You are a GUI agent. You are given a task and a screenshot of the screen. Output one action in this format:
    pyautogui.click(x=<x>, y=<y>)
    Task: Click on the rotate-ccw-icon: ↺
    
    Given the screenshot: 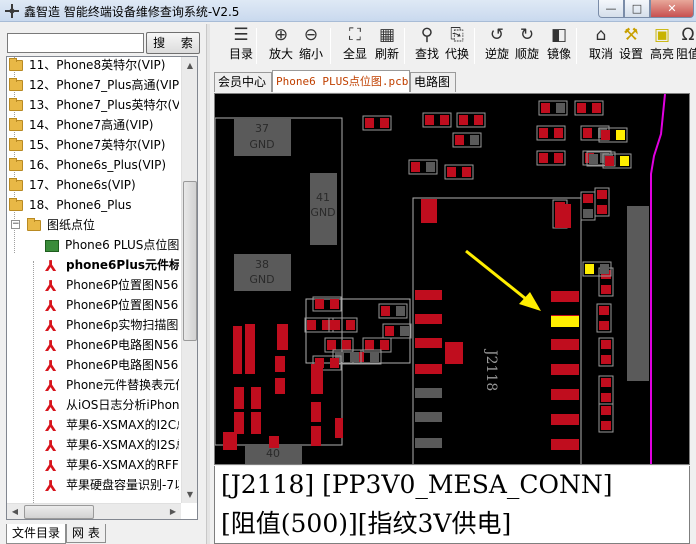 What is the action you would take?
    pyautogui.click(x=497, y=35)
    